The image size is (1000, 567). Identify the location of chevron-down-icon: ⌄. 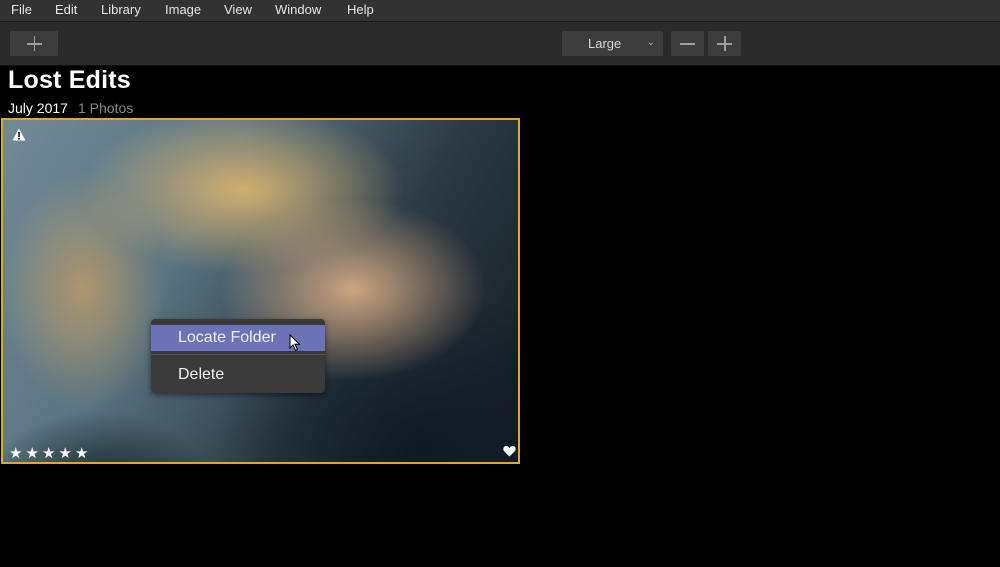
(650, 42).